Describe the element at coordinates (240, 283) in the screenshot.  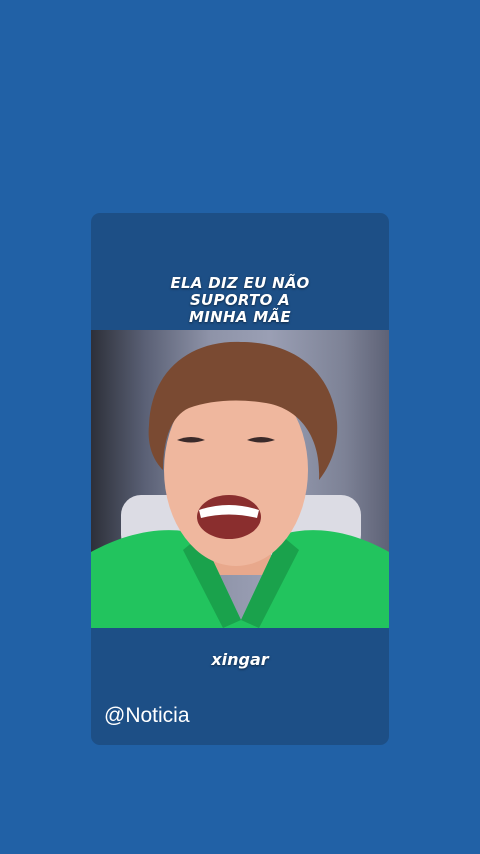
I see `caption-top-line-1: ELA DIZ EU NÃO` at that location.